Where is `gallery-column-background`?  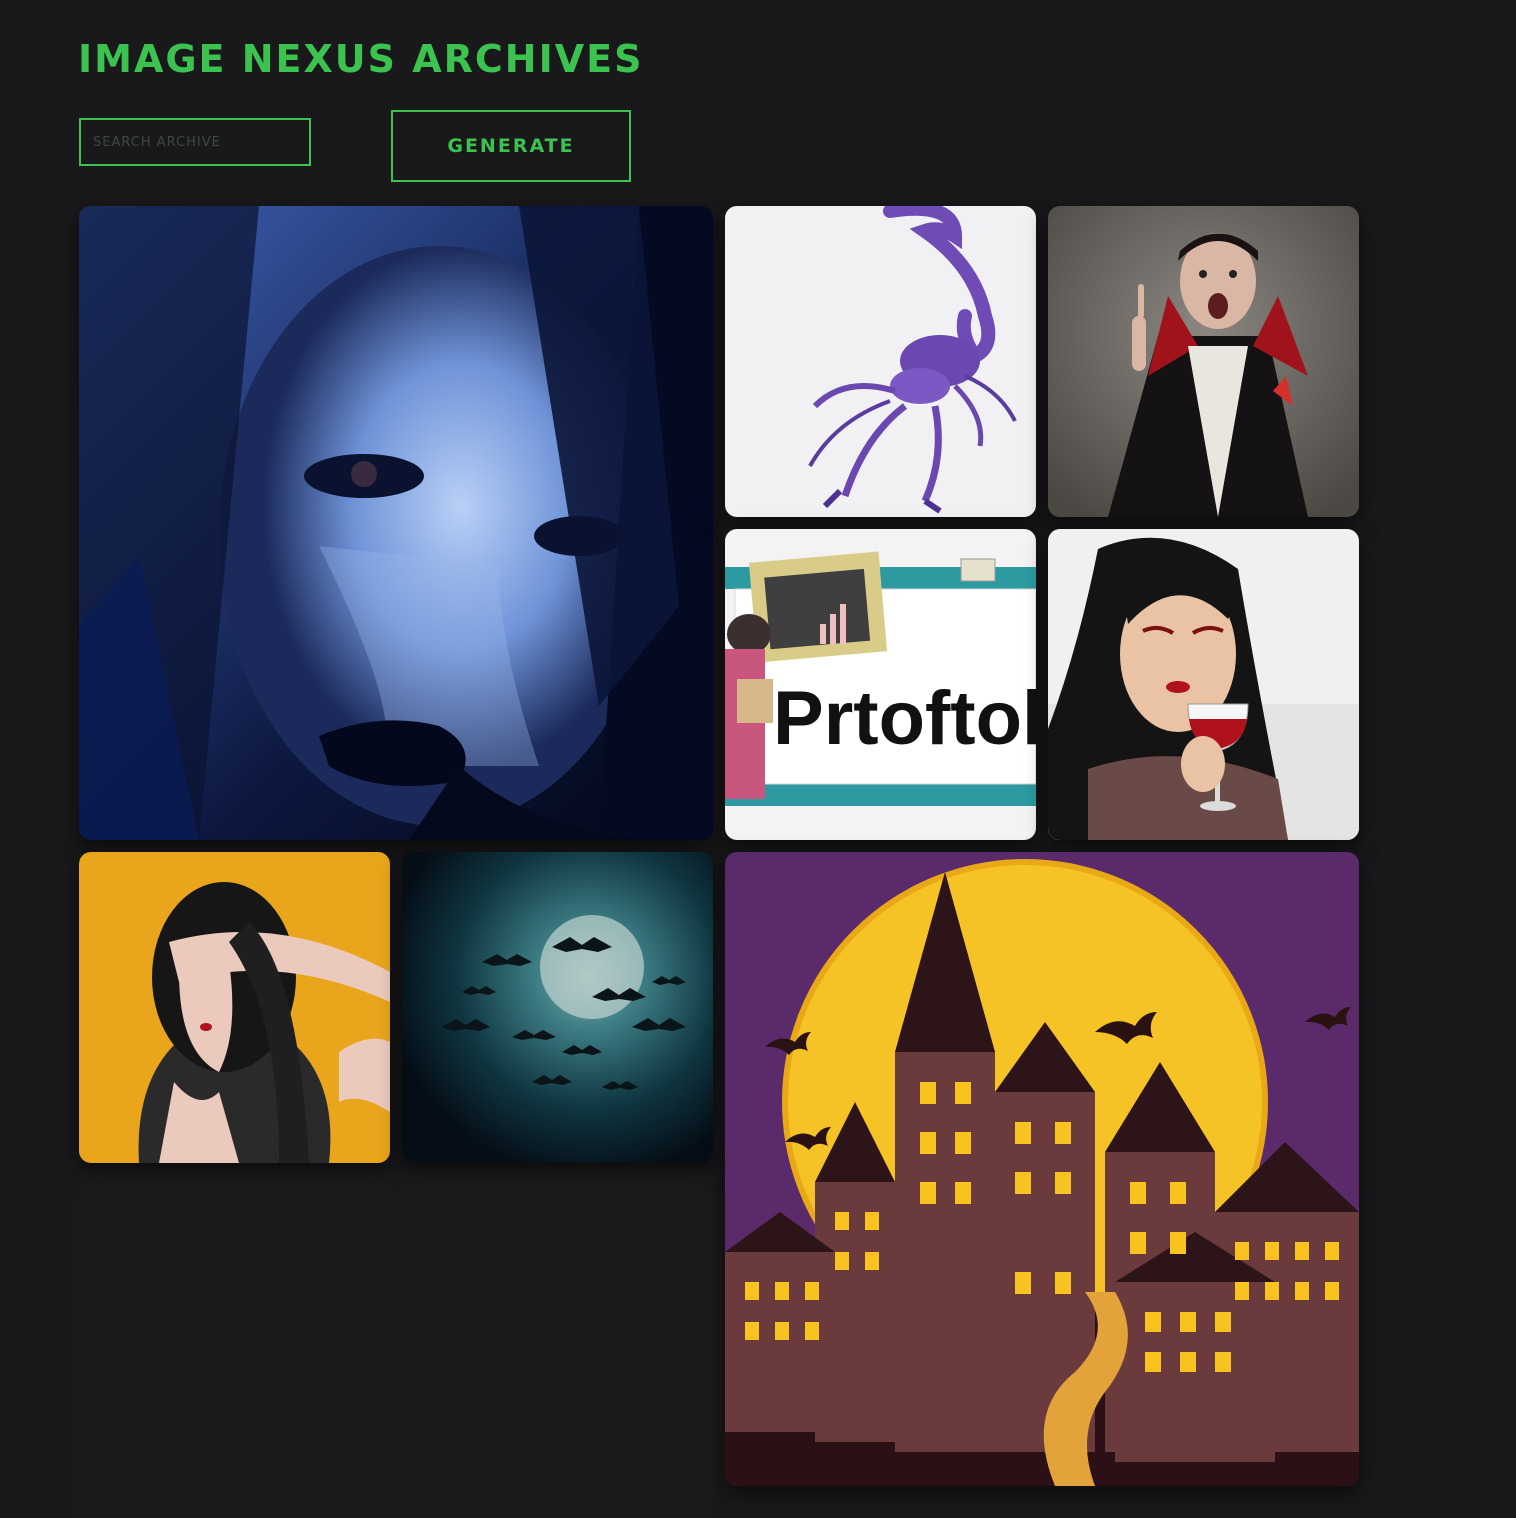 gallery-column-background is located at coordinates (396, 1344).